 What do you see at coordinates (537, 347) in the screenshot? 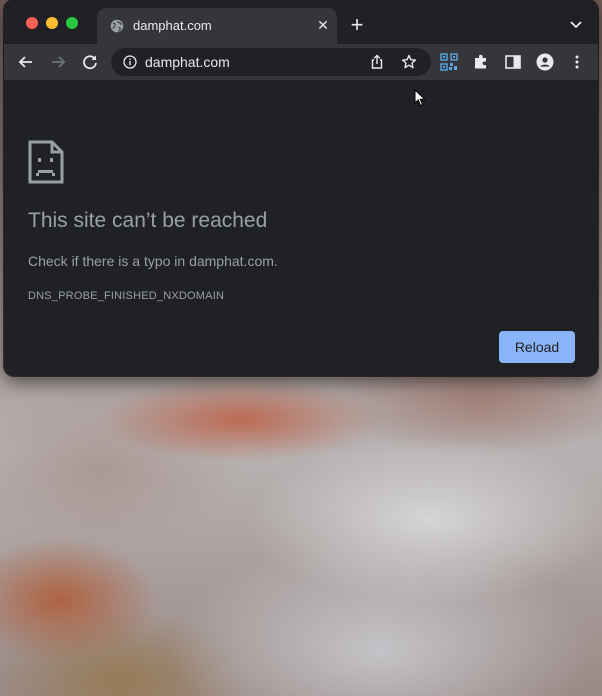
I see `reload-button: Reload` at bounding box center [537, 347].